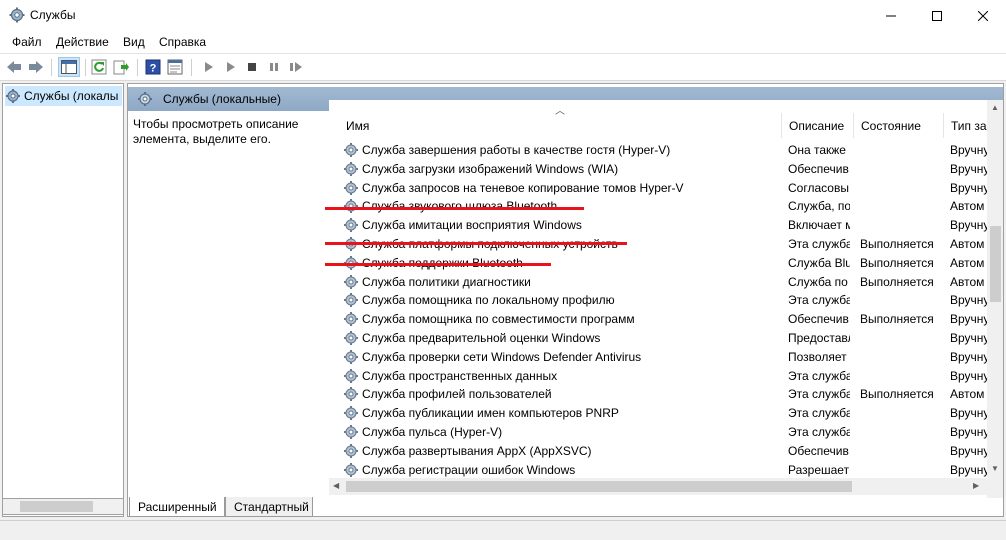 This screenshot has height=540, width=1006. Describe the element at coordinates (818, 125) in the screenshot. I see `column-description: Описание` at that location.